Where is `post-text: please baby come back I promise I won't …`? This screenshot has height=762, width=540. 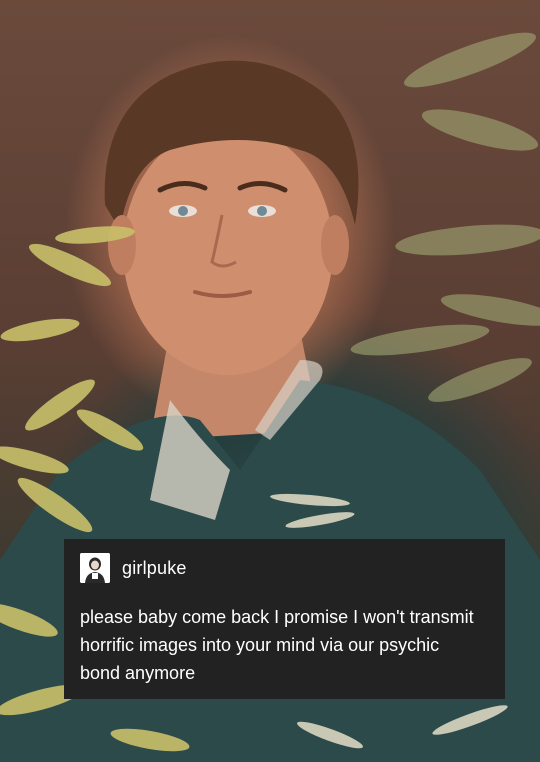 post-text: please baby come back I promise I won't … is located at coordinates (277, 645).